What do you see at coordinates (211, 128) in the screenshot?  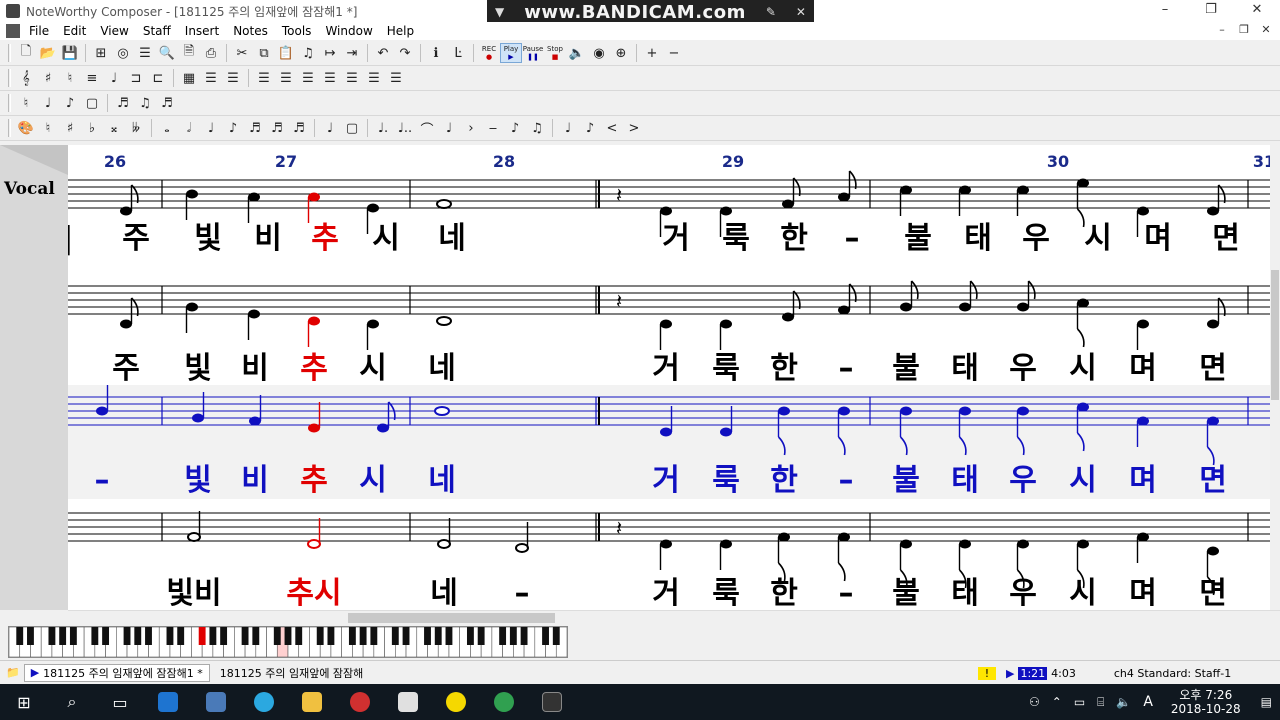 I see `quarter-icon: ♩` at bounding box center [211, 128].